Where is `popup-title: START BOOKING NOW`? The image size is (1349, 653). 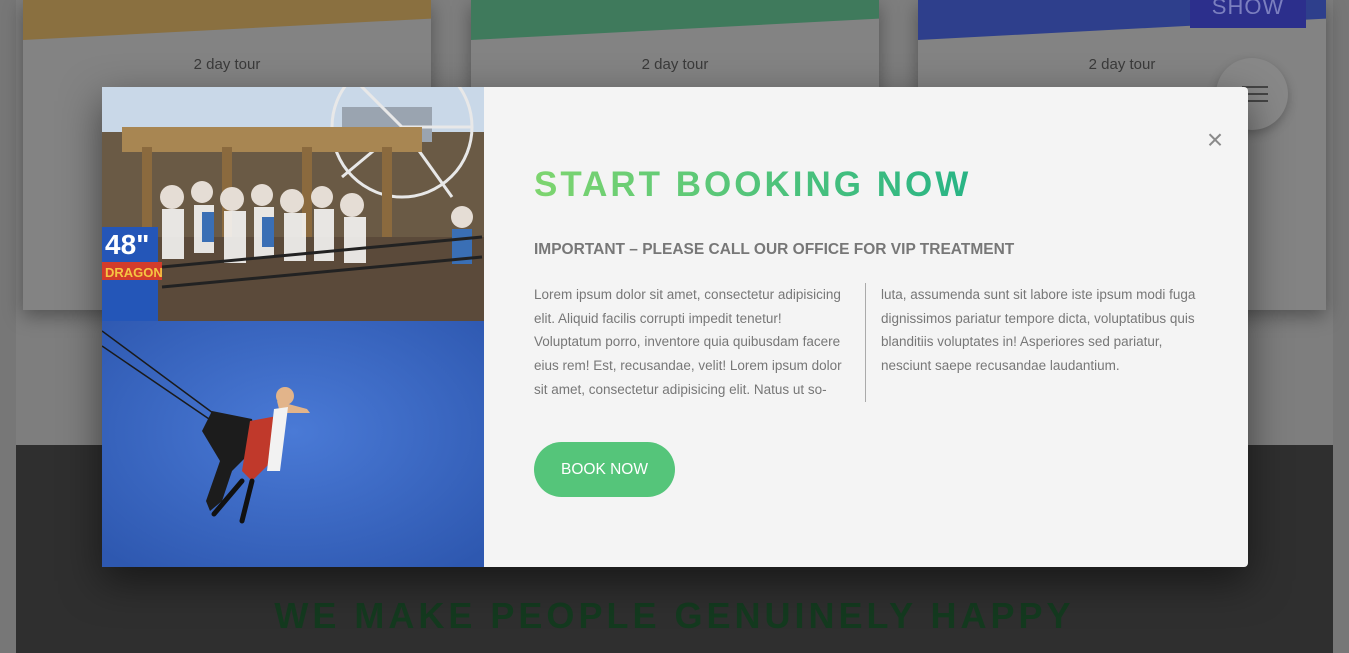 popup-title: START BOOKING NOW is located at coordinates (753, 184).